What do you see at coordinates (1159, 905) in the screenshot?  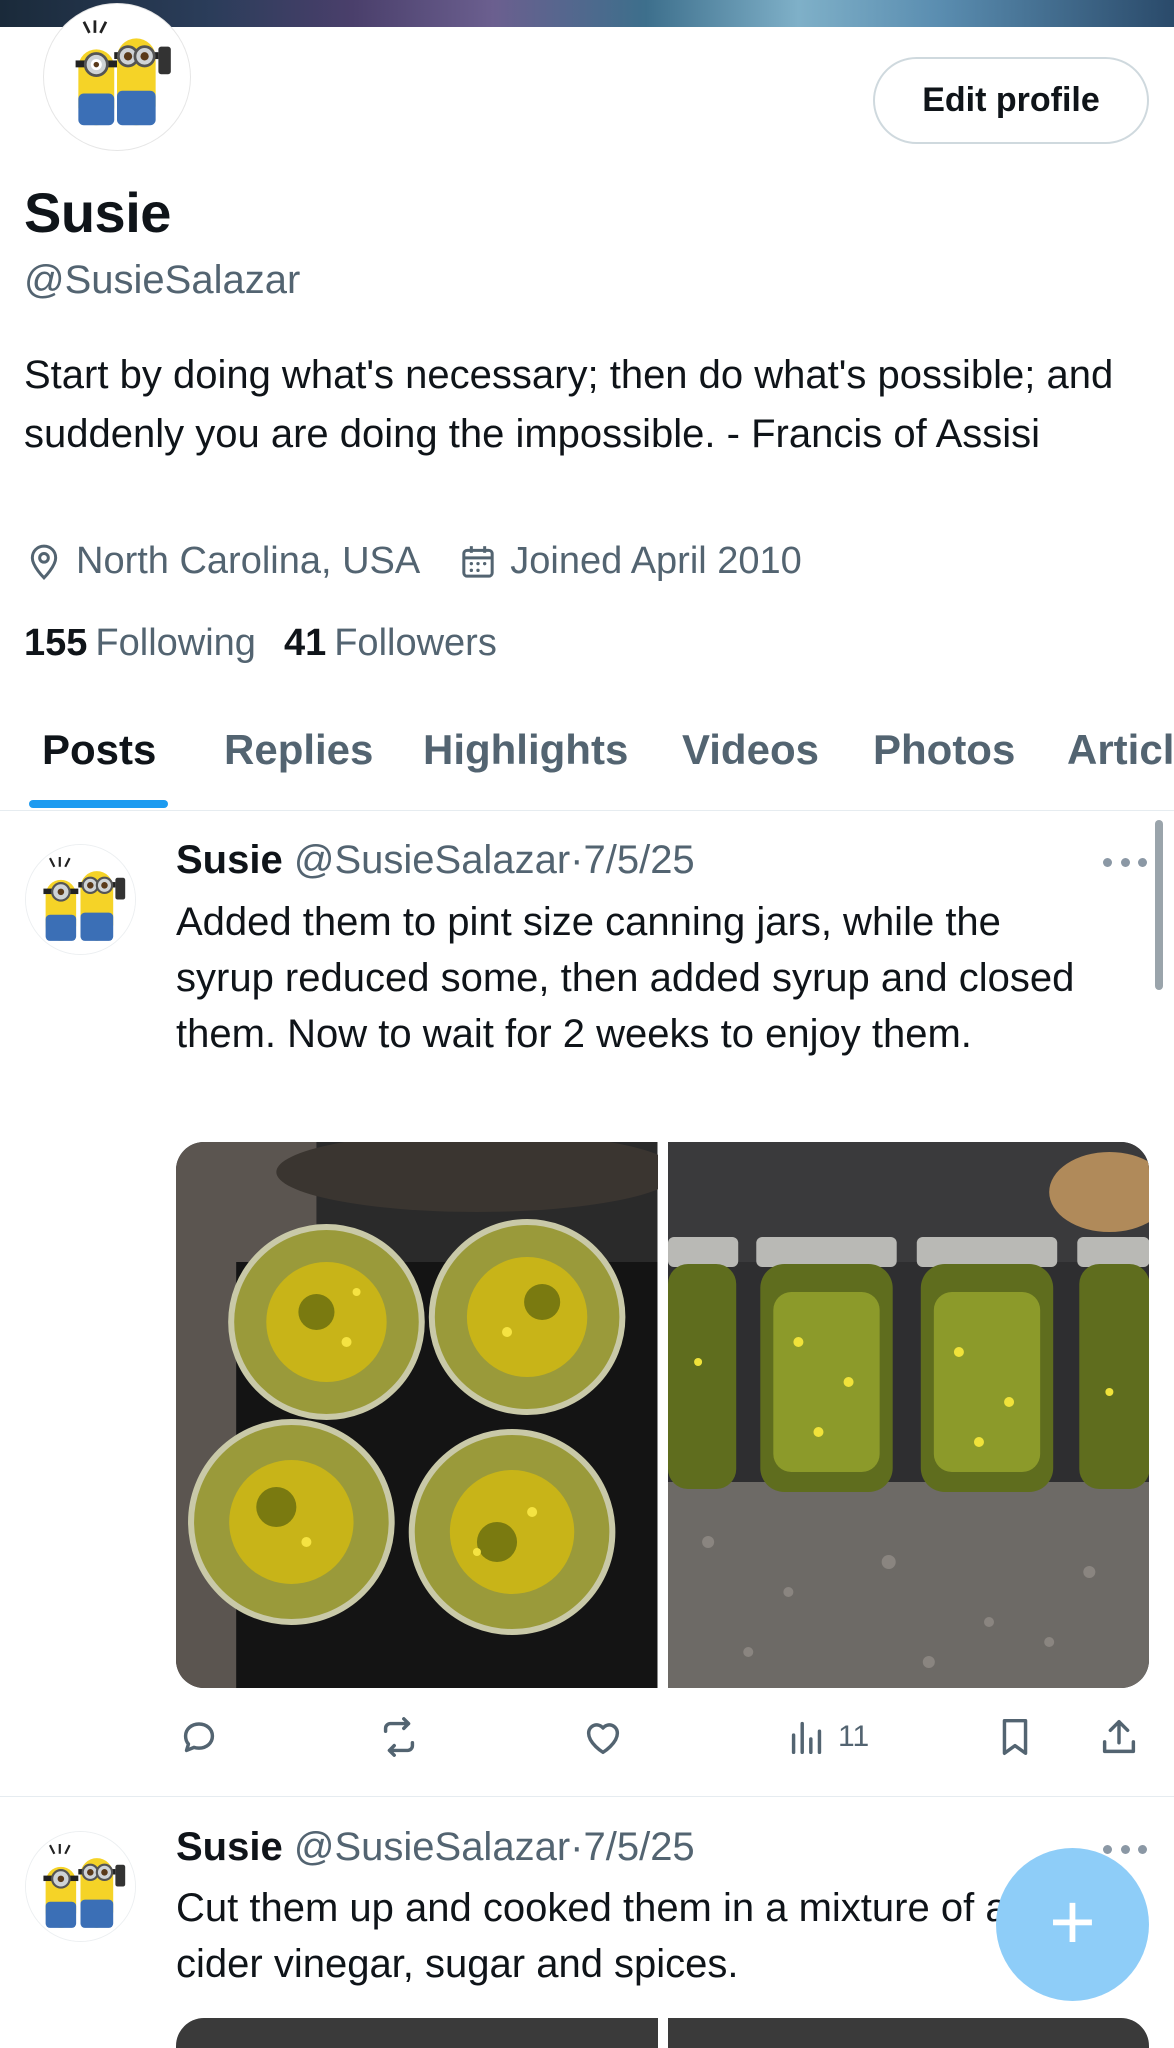 I see `scrollbar` at bounding box center [1159, 905].